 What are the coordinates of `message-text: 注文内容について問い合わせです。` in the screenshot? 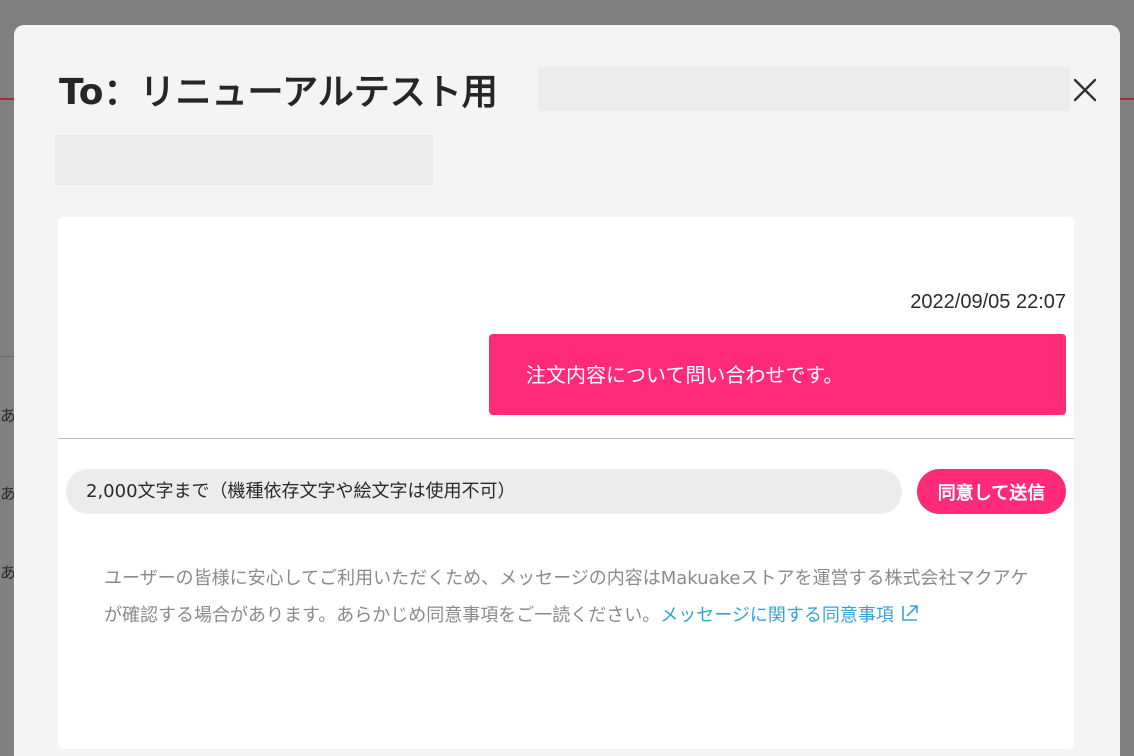 It's located at (685, 374).